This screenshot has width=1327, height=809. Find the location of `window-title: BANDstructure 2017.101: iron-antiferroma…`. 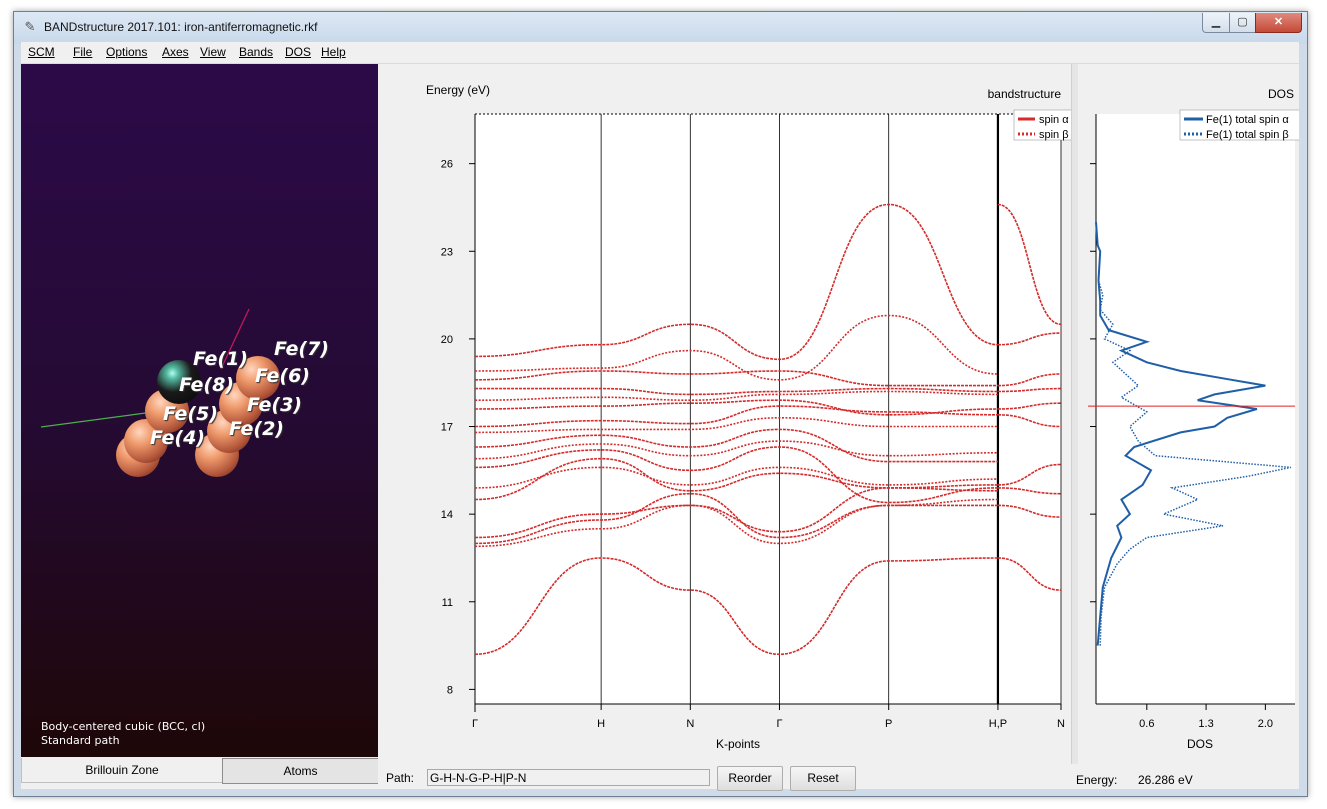

window-title: BANDstructure 2017.101: iron-antiferroma… is located at coordinates (181, 27).